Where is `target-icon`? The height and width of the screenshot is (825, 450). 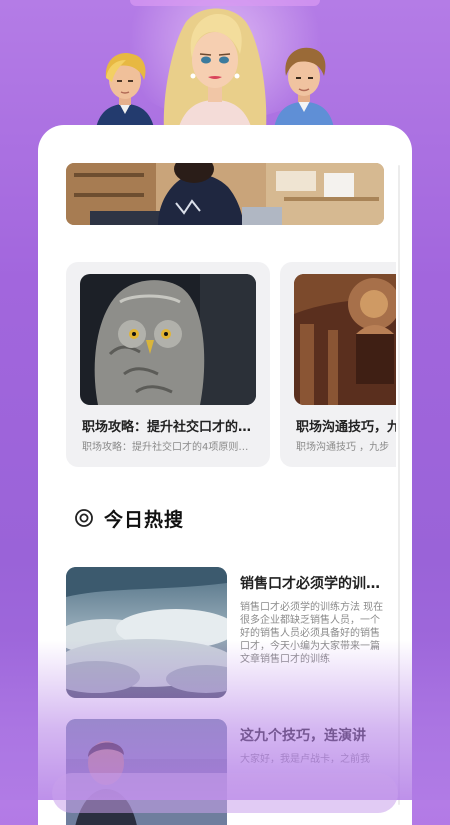
target-icon is located at coordinates (84, 518).